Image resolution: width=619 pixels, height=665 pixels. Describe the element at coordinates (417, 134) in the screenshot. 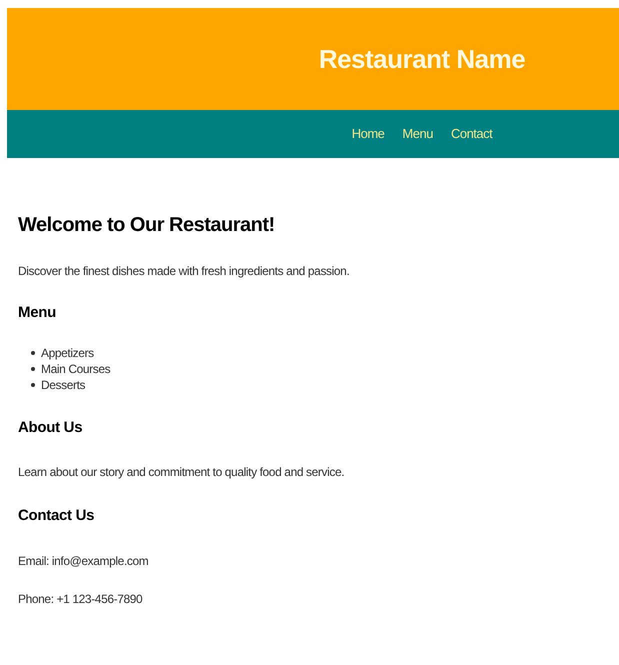

I see `nav-link: Menu` at that location.